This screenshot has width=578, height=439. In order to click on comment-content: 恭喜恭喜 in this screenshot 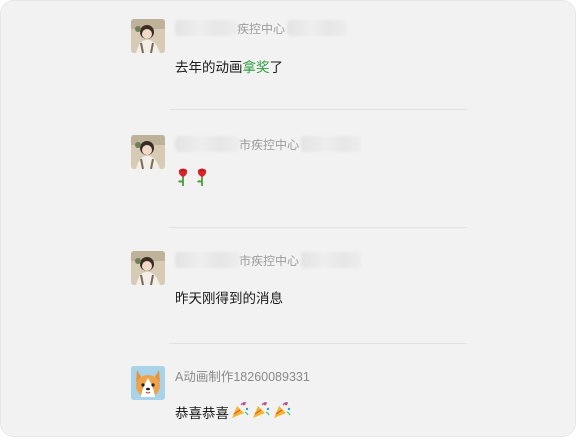, I will do `click(234, 411)`.